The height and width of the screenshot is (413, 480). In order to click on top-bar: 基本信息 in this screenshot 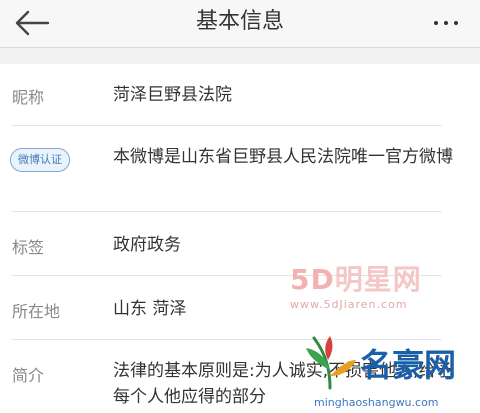, I will do `click(240, 24)`.